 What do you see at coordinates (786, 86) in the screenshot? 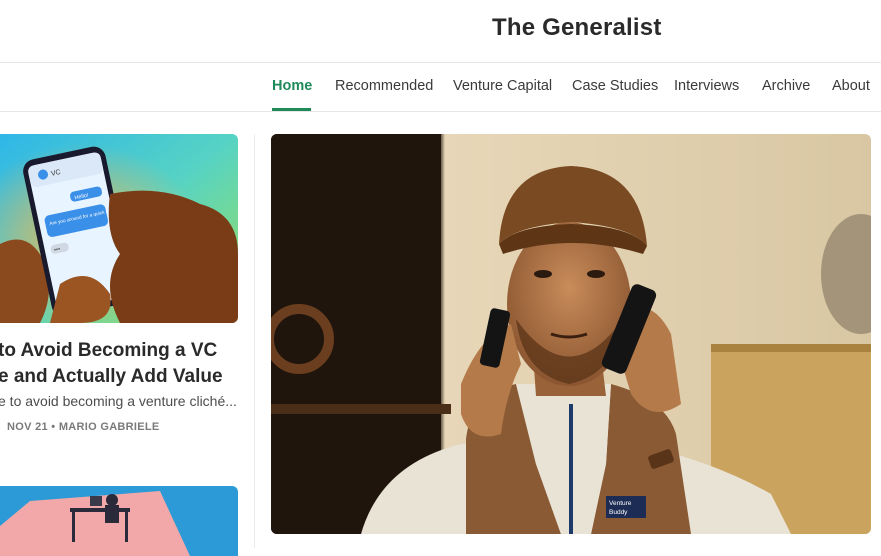
I see `nav-item-archive: Archive` at bounding box center [786, 86].